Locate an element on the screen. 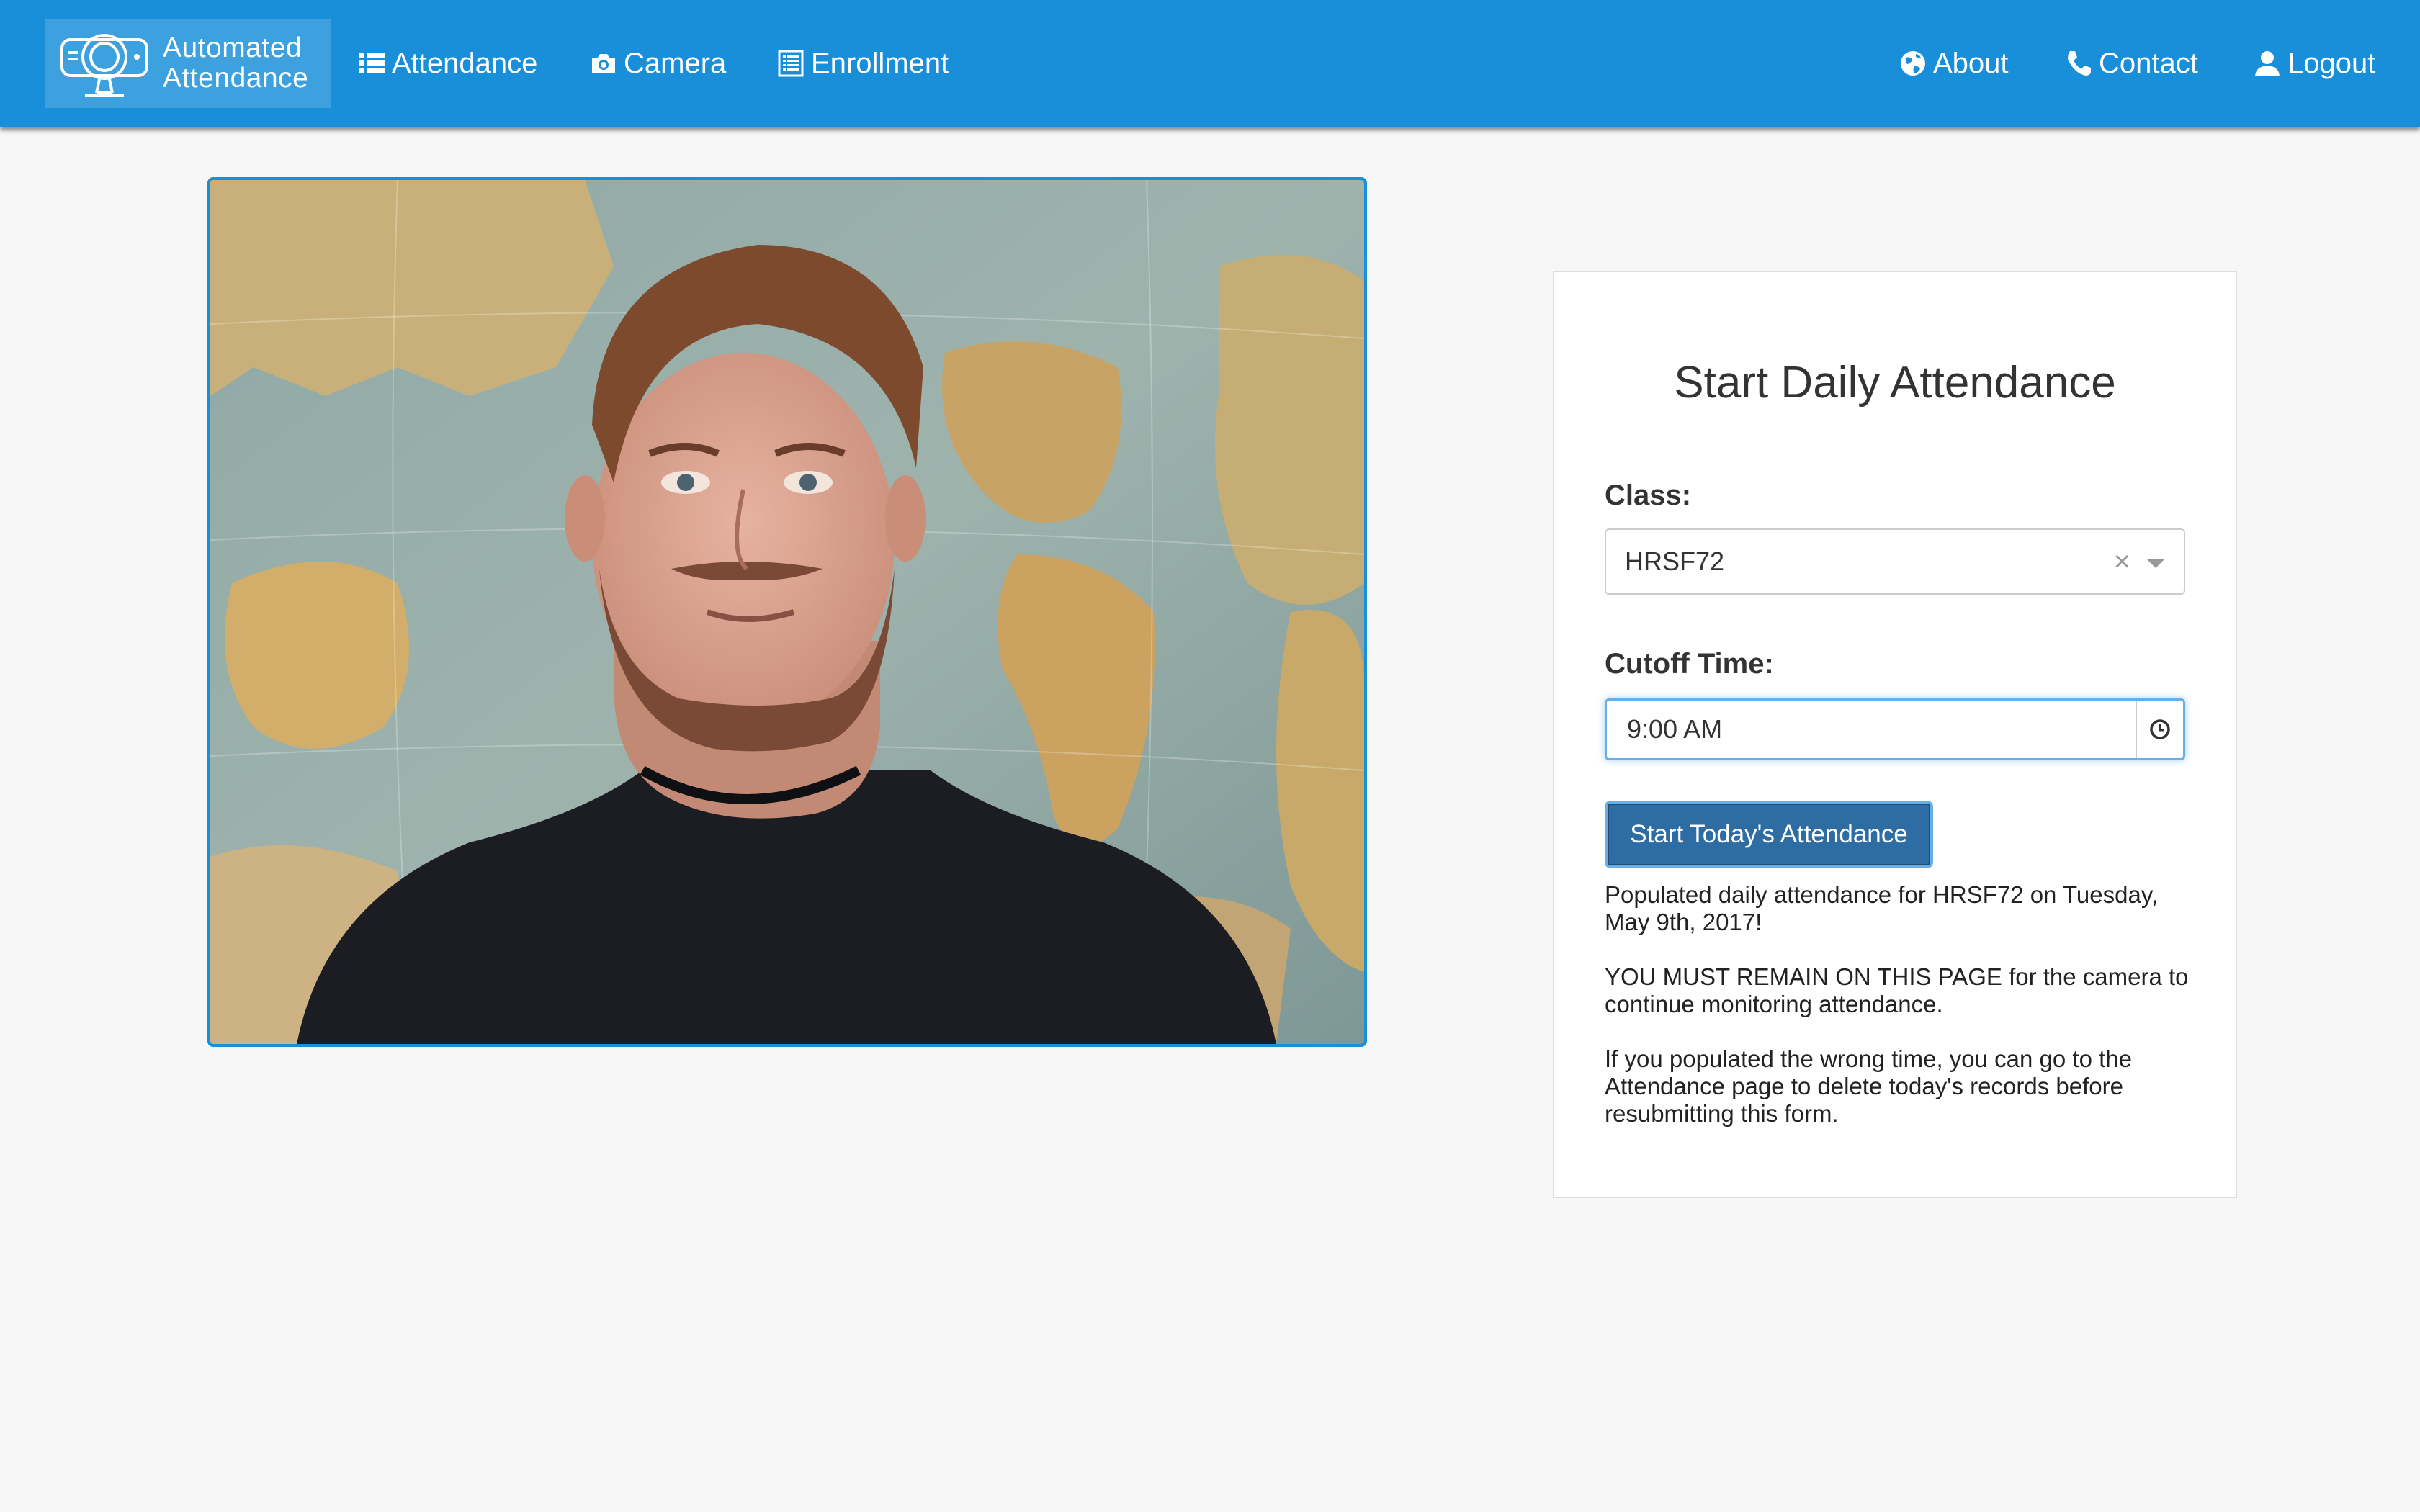  nav-enrollment-label: Enrollment is located at coordinates (880, 63).